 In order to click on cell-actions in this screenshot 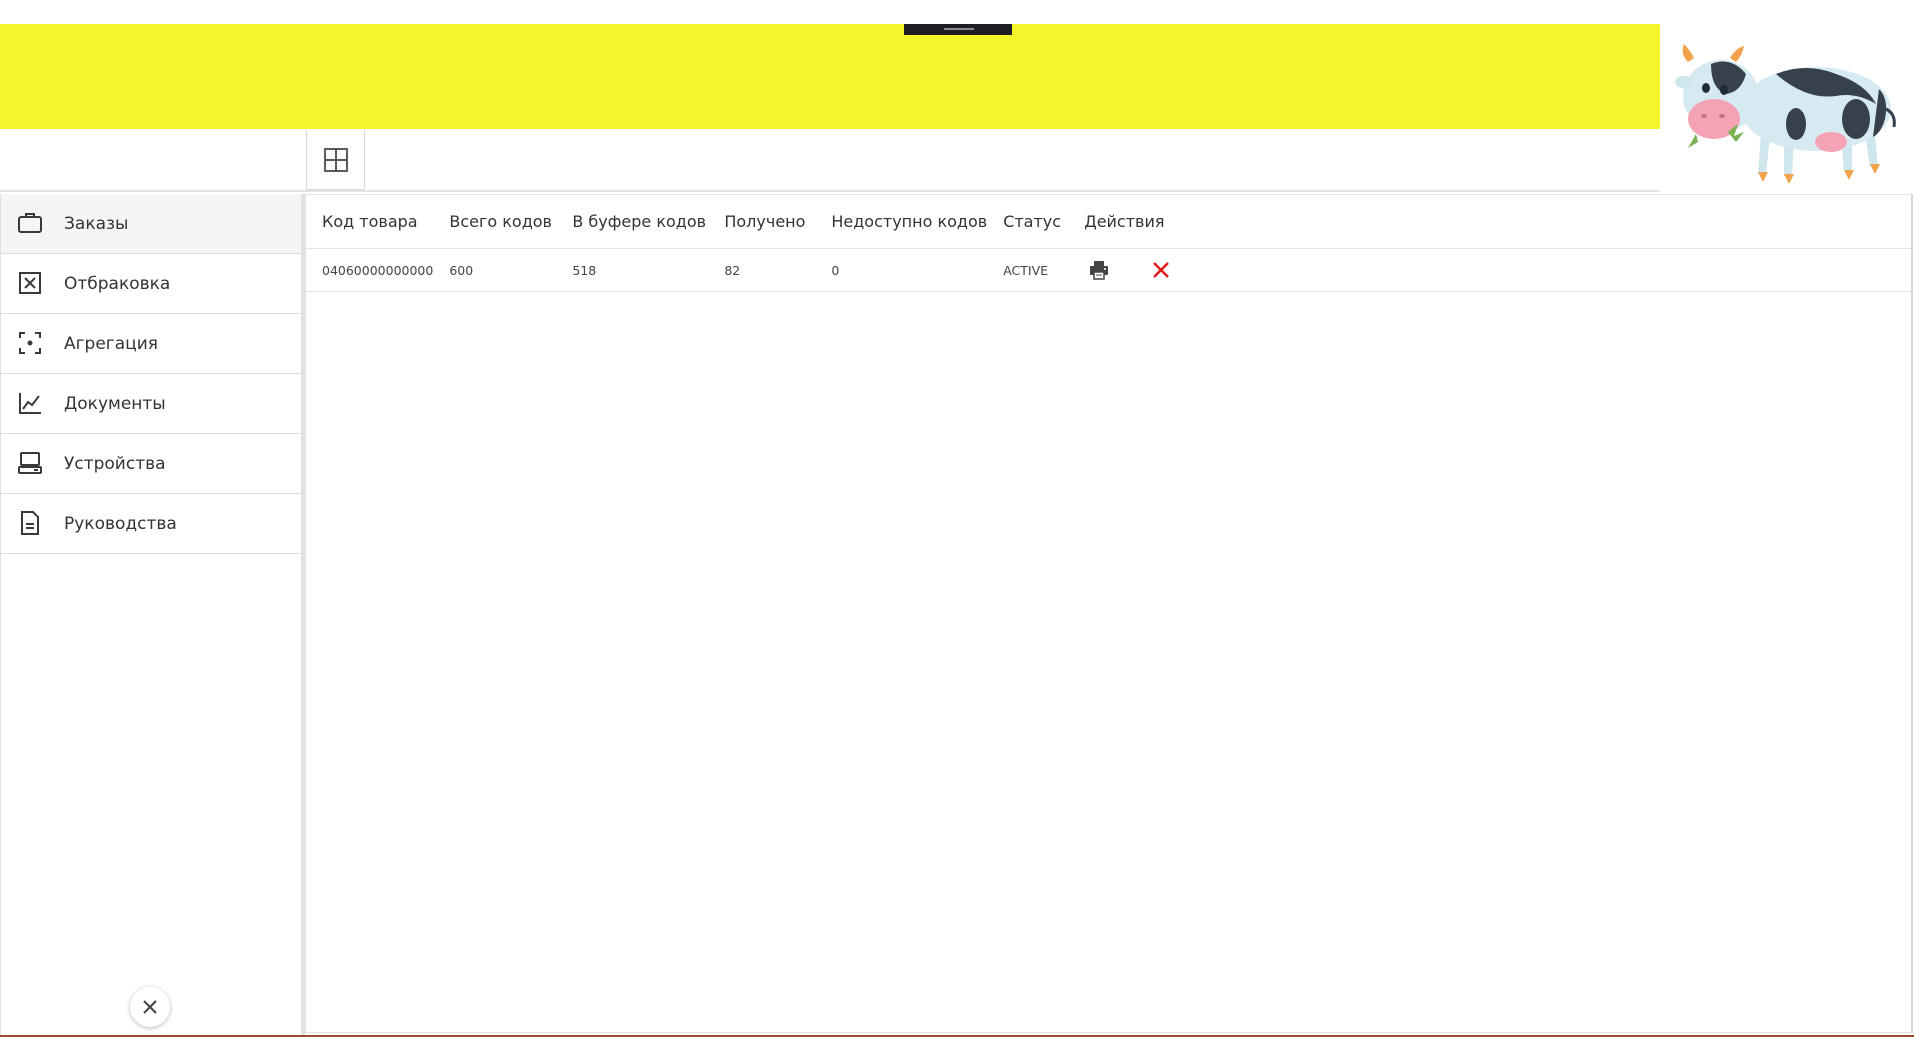, I will do `click(1489, 270)`.